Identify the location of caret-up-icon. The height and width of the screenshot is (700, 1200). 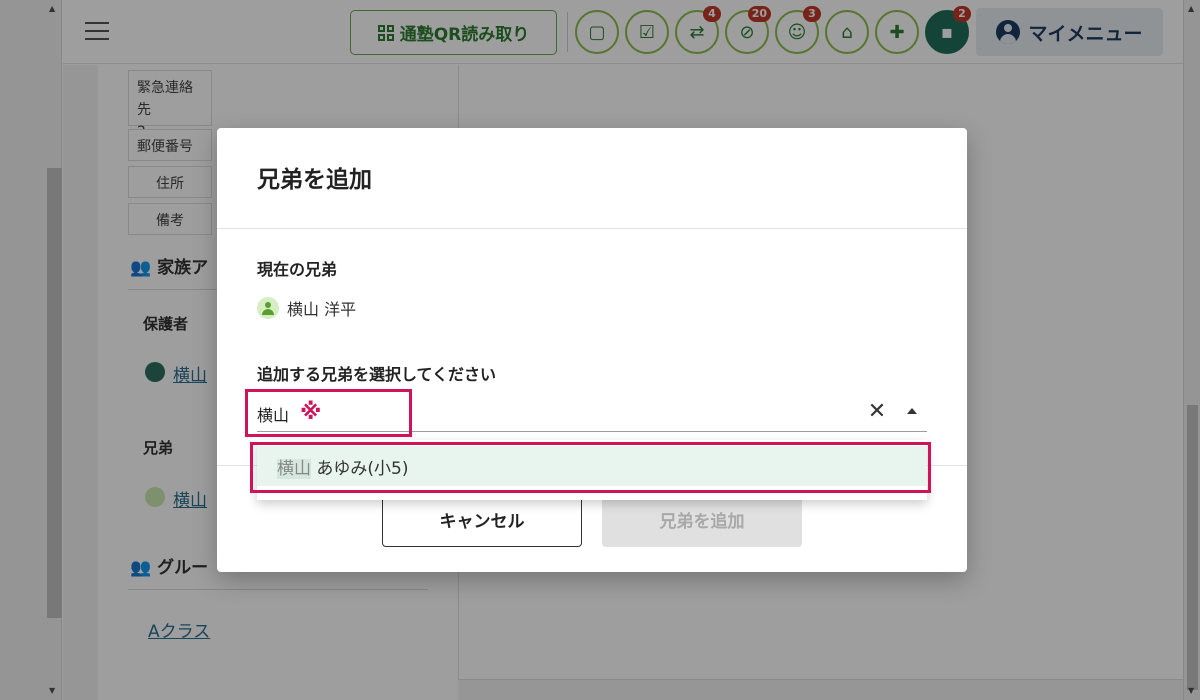
(912, 412).